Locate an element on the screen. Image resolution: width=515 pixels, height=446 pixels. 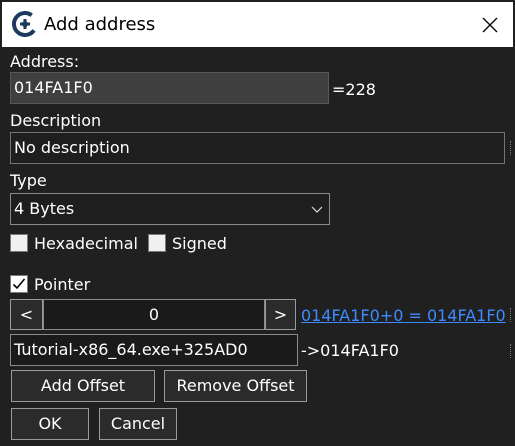
address-value-text: =228 is located at coordinates (354, 89).